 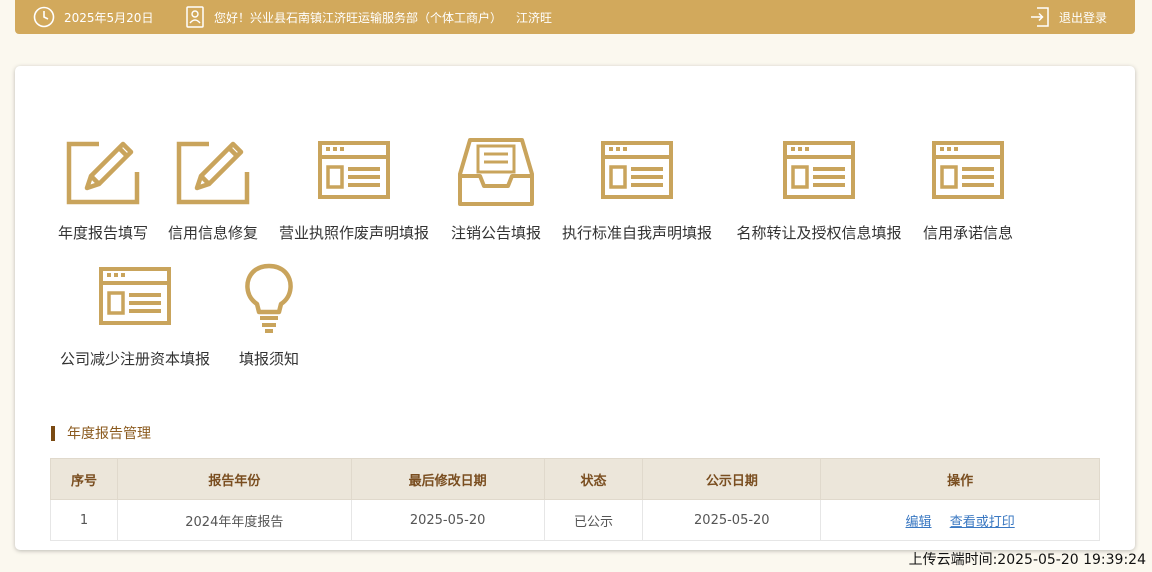 I want to click on tile-deregistration: 注销公告填报, so click(x=496, y=187).